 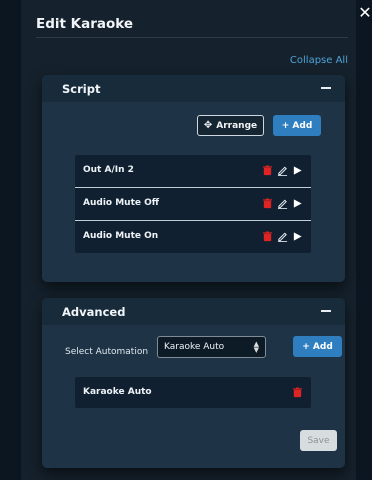 What do you see at coordinates (194, 347) in the screenshot?
I see `automation-select-value: Karaoke Auto` at bounding box center [194, 347].